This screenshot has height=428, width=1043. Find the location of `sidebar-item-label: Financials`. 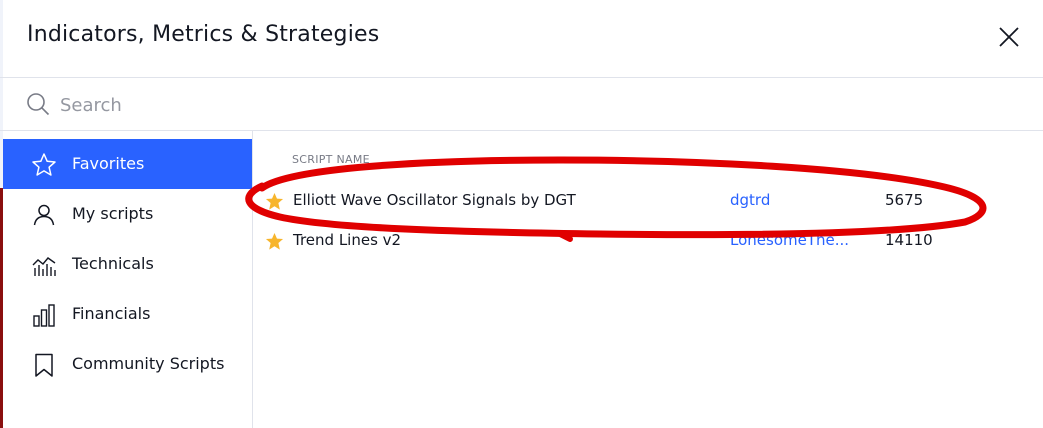

sidebar-item-label: Financials is located at coordinates (111, 313).